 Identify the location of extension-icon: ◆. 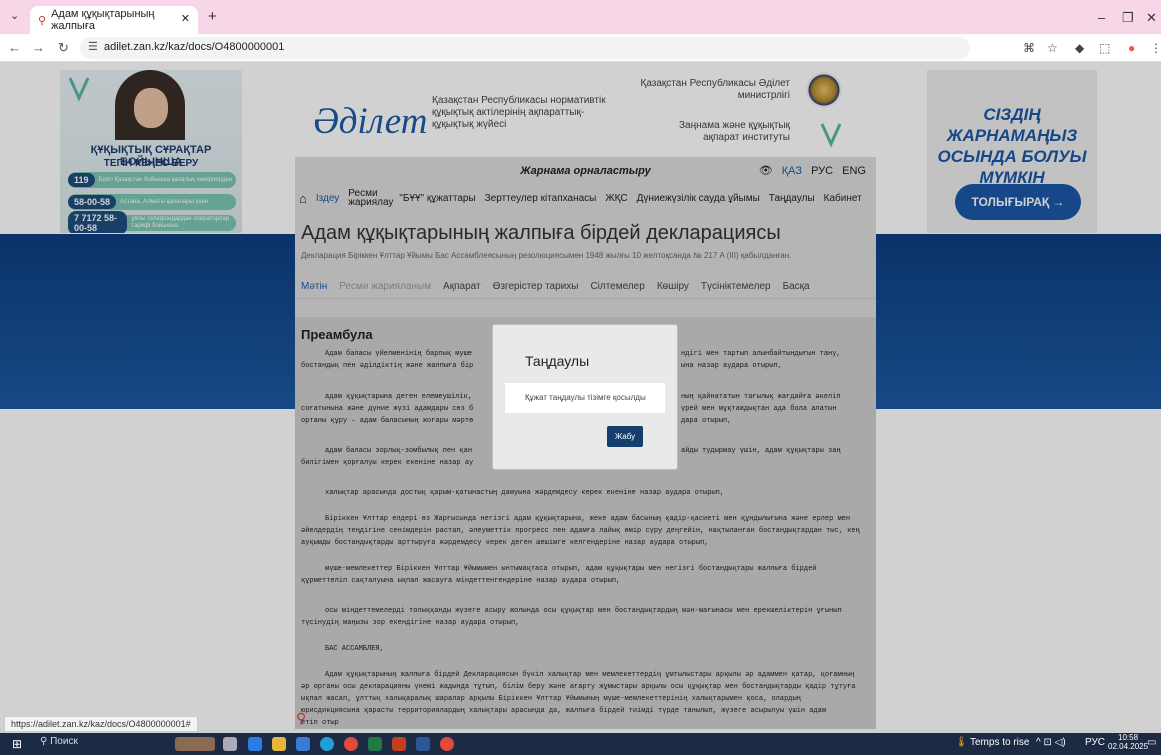
(1079, 48).